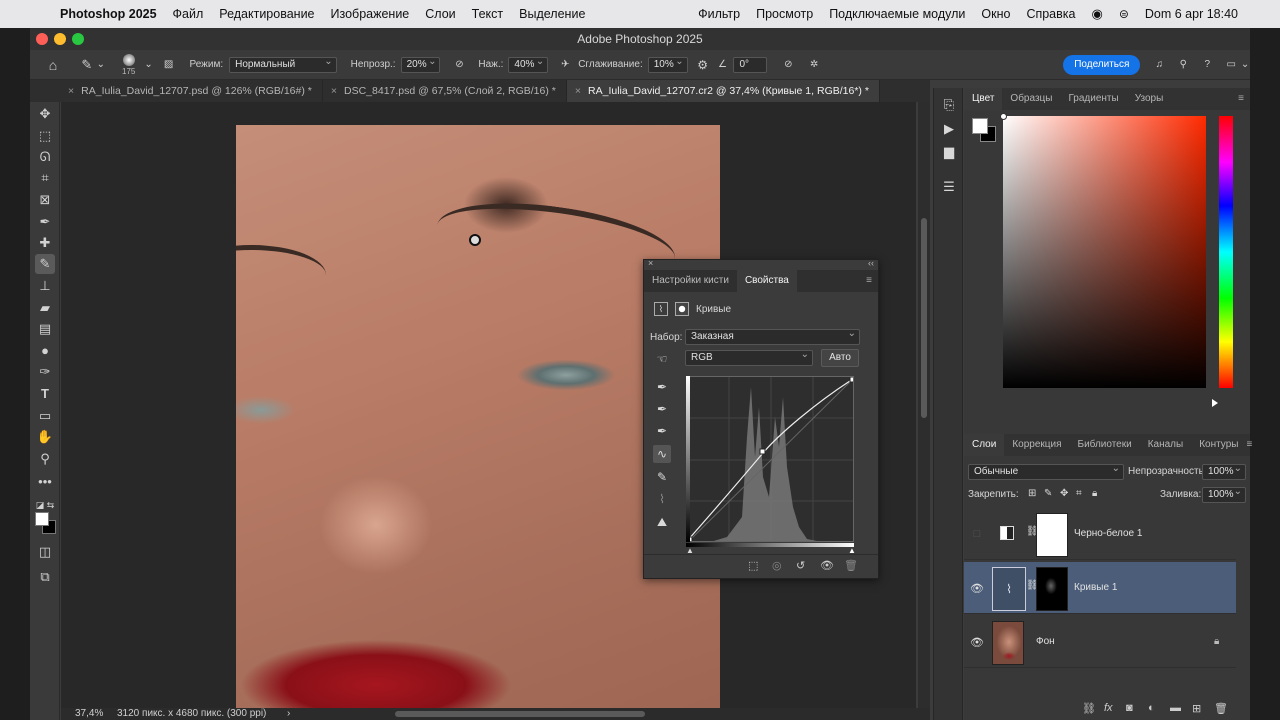  Describe the element at coordinates (169, 64) in the screenshot. I see `brush-settings-icon: ▨` at that location.